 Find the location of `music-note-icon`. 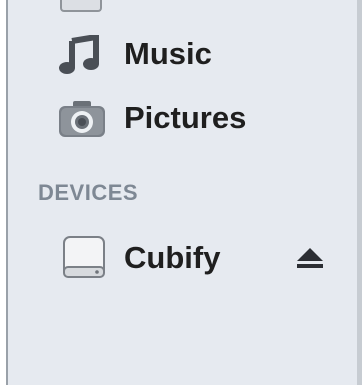

music-note-icon is located at coordinates (79, 54).